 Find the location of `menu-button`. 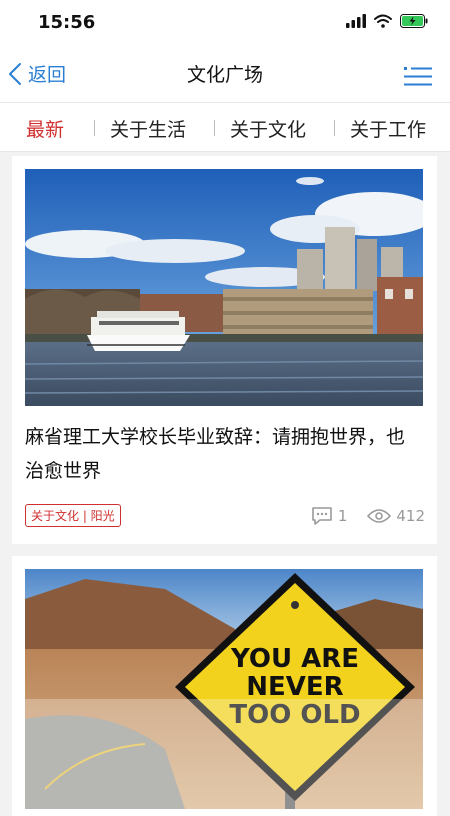

menu-button is located at coordinates (418, 79).